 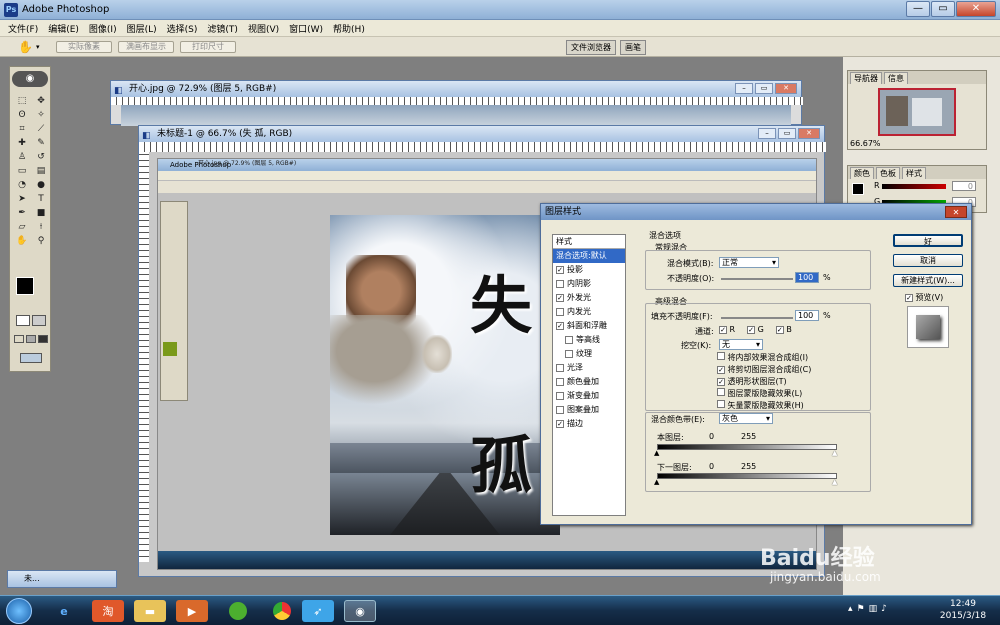 What do you see at coordinates (747, 447) in the screenshot?
I see `this-layer-gradient` at bounding box center [747, 447].